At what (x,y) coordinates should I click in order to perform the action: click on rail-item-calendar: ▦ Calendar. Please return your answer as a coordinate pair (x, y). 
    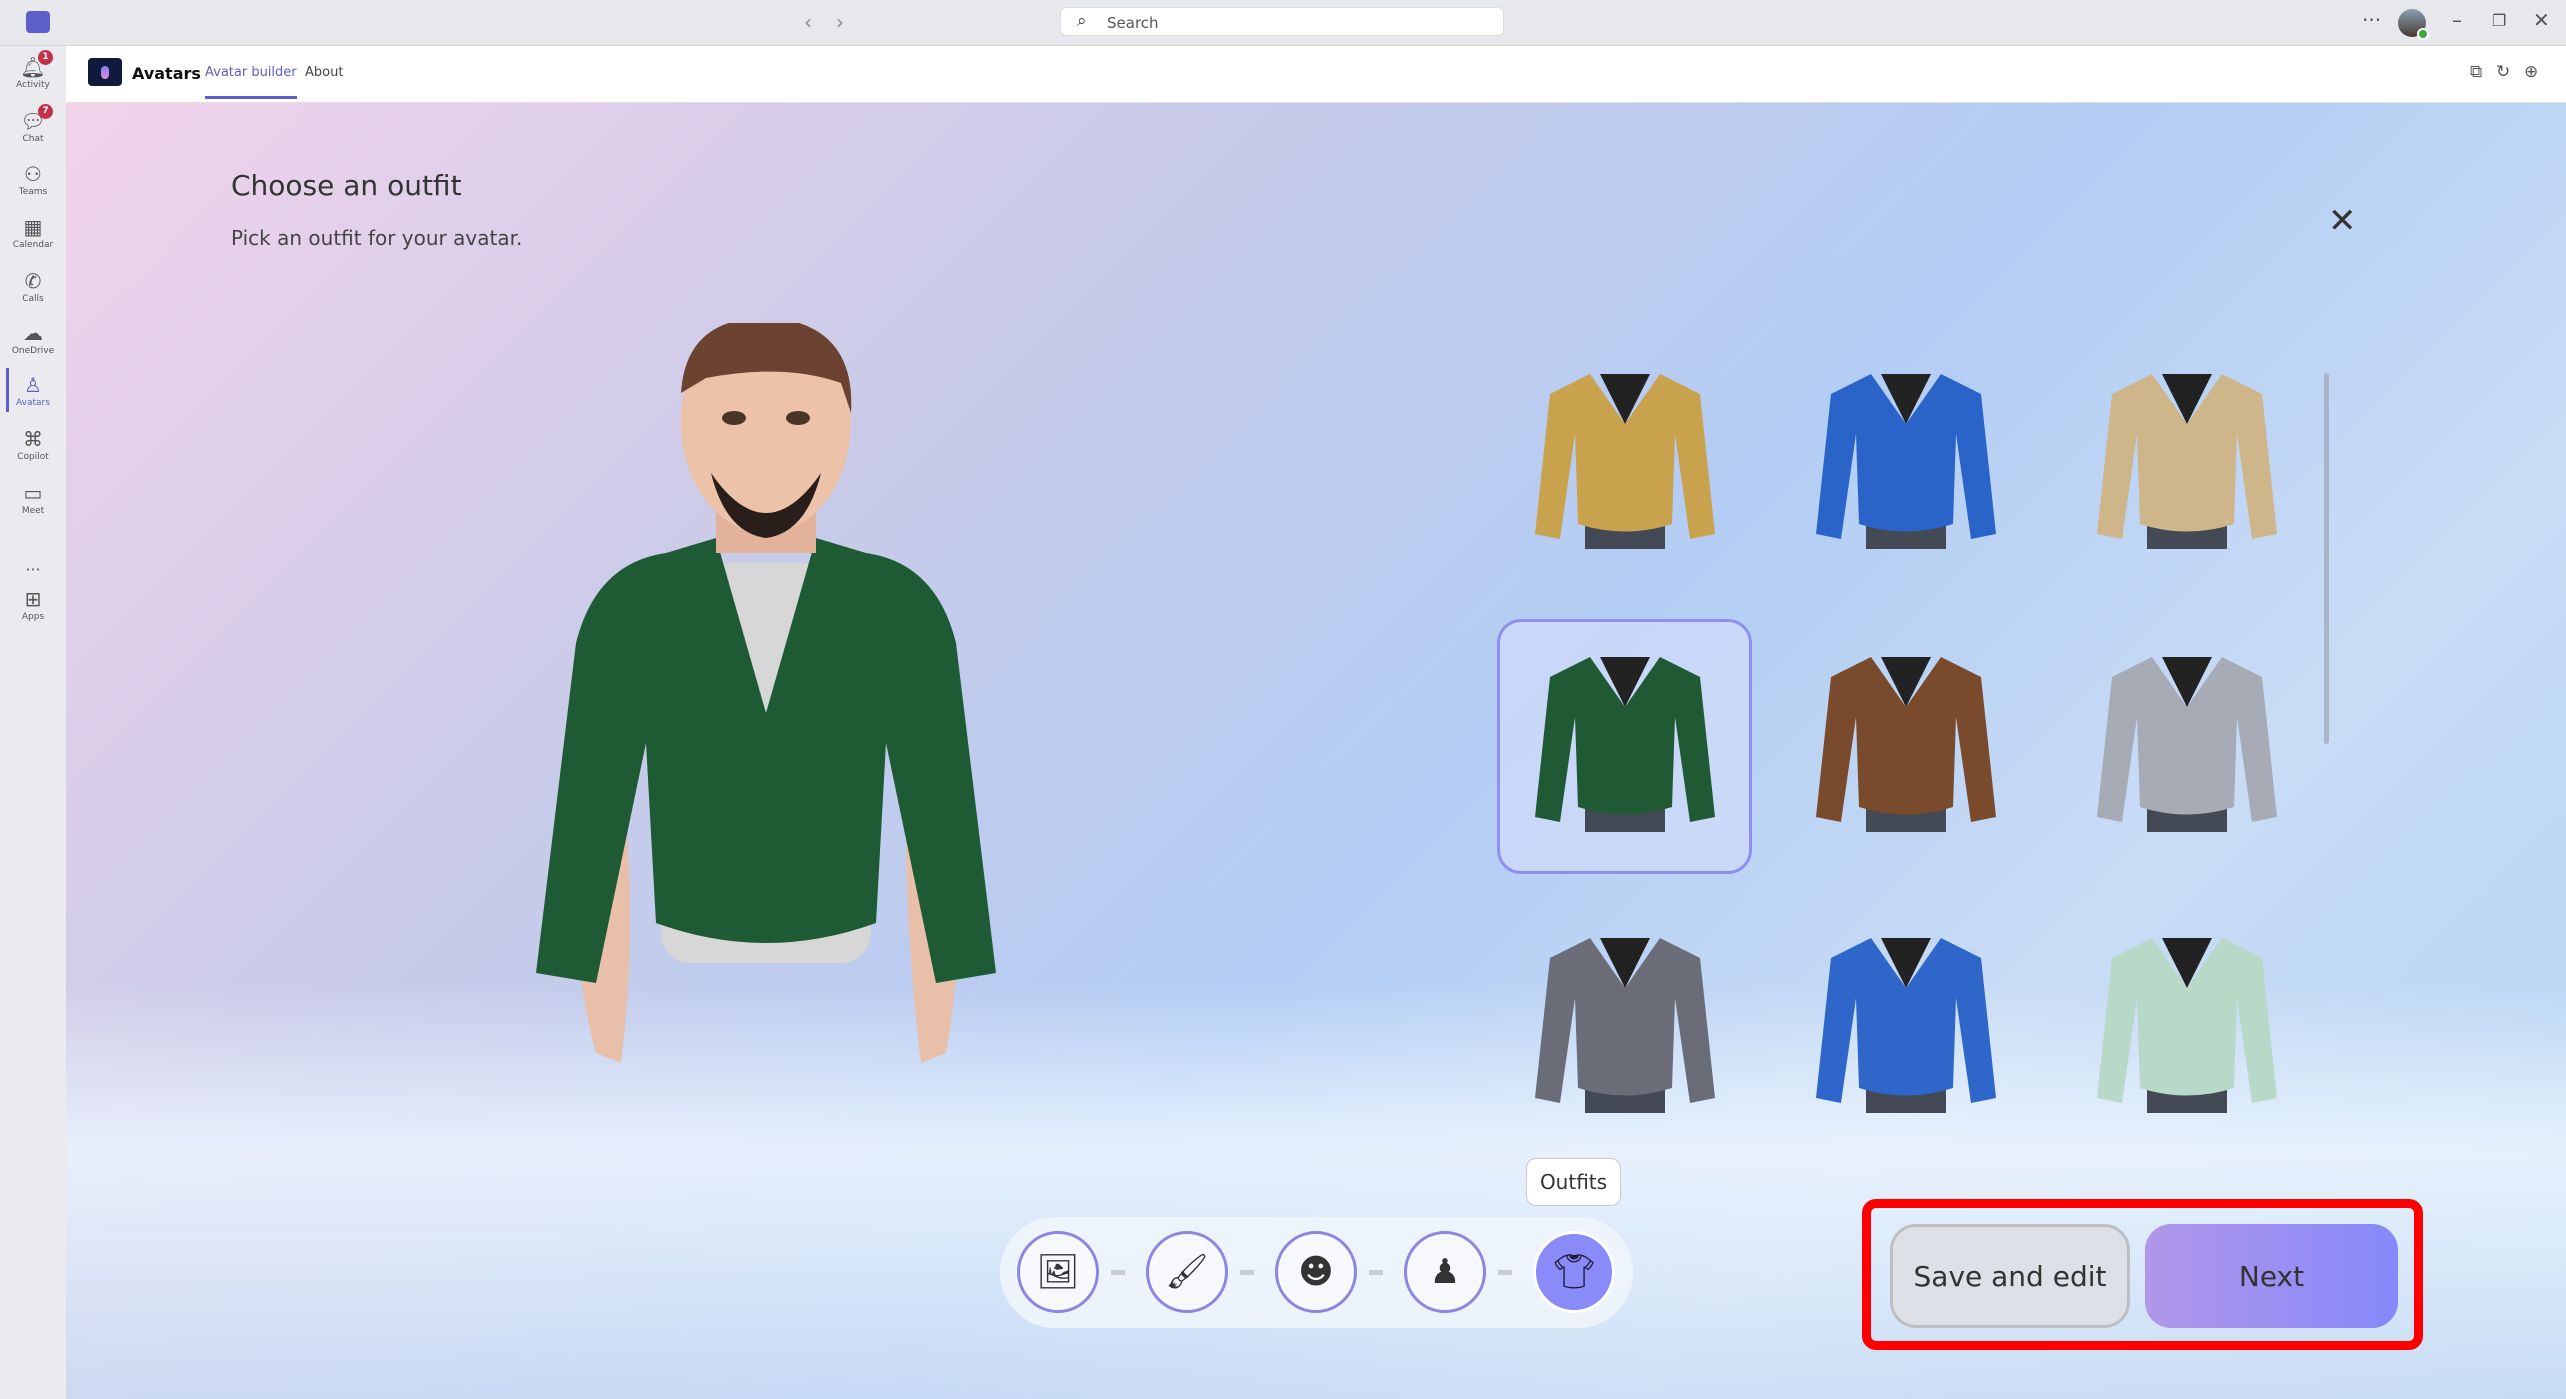
    Looking at the image, I should click on (33, 232).